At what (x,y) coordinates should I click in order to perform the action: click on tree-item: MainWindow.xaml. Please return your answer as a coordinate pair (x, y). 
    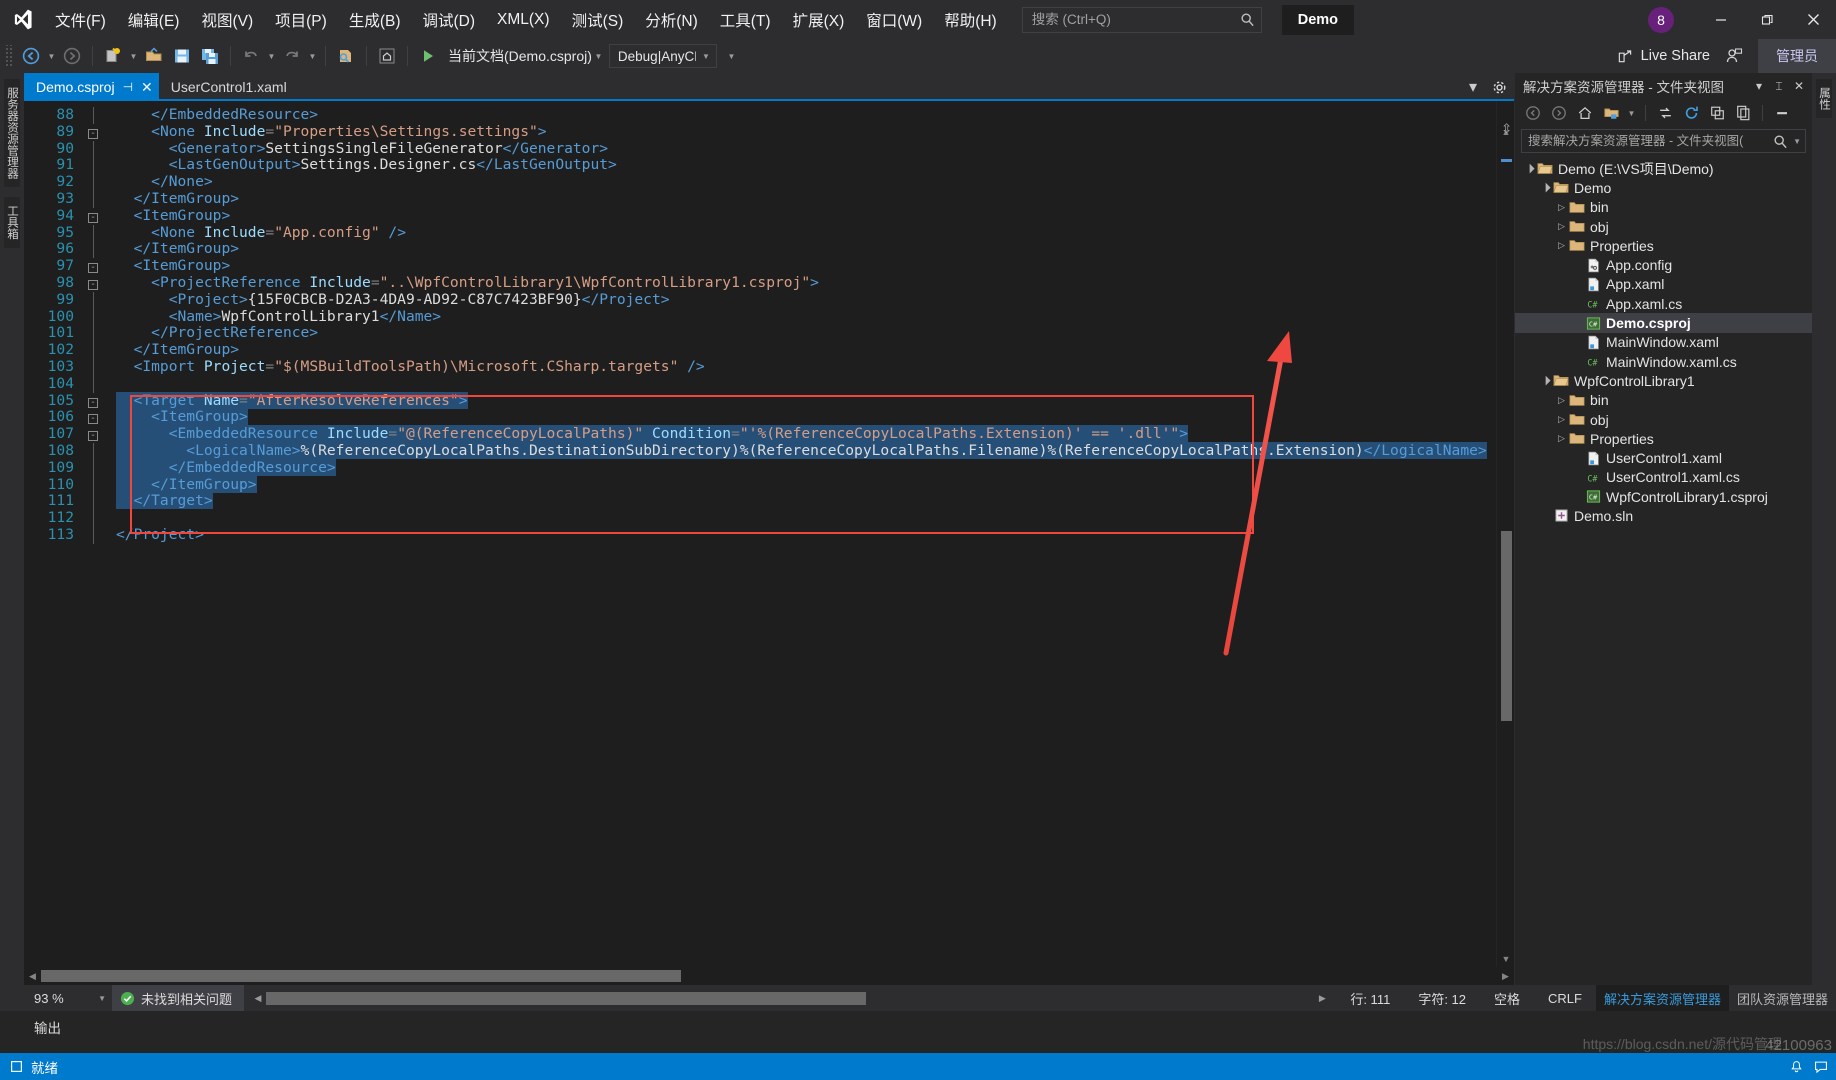
    Looking at the image, I should click on (1663, 342).